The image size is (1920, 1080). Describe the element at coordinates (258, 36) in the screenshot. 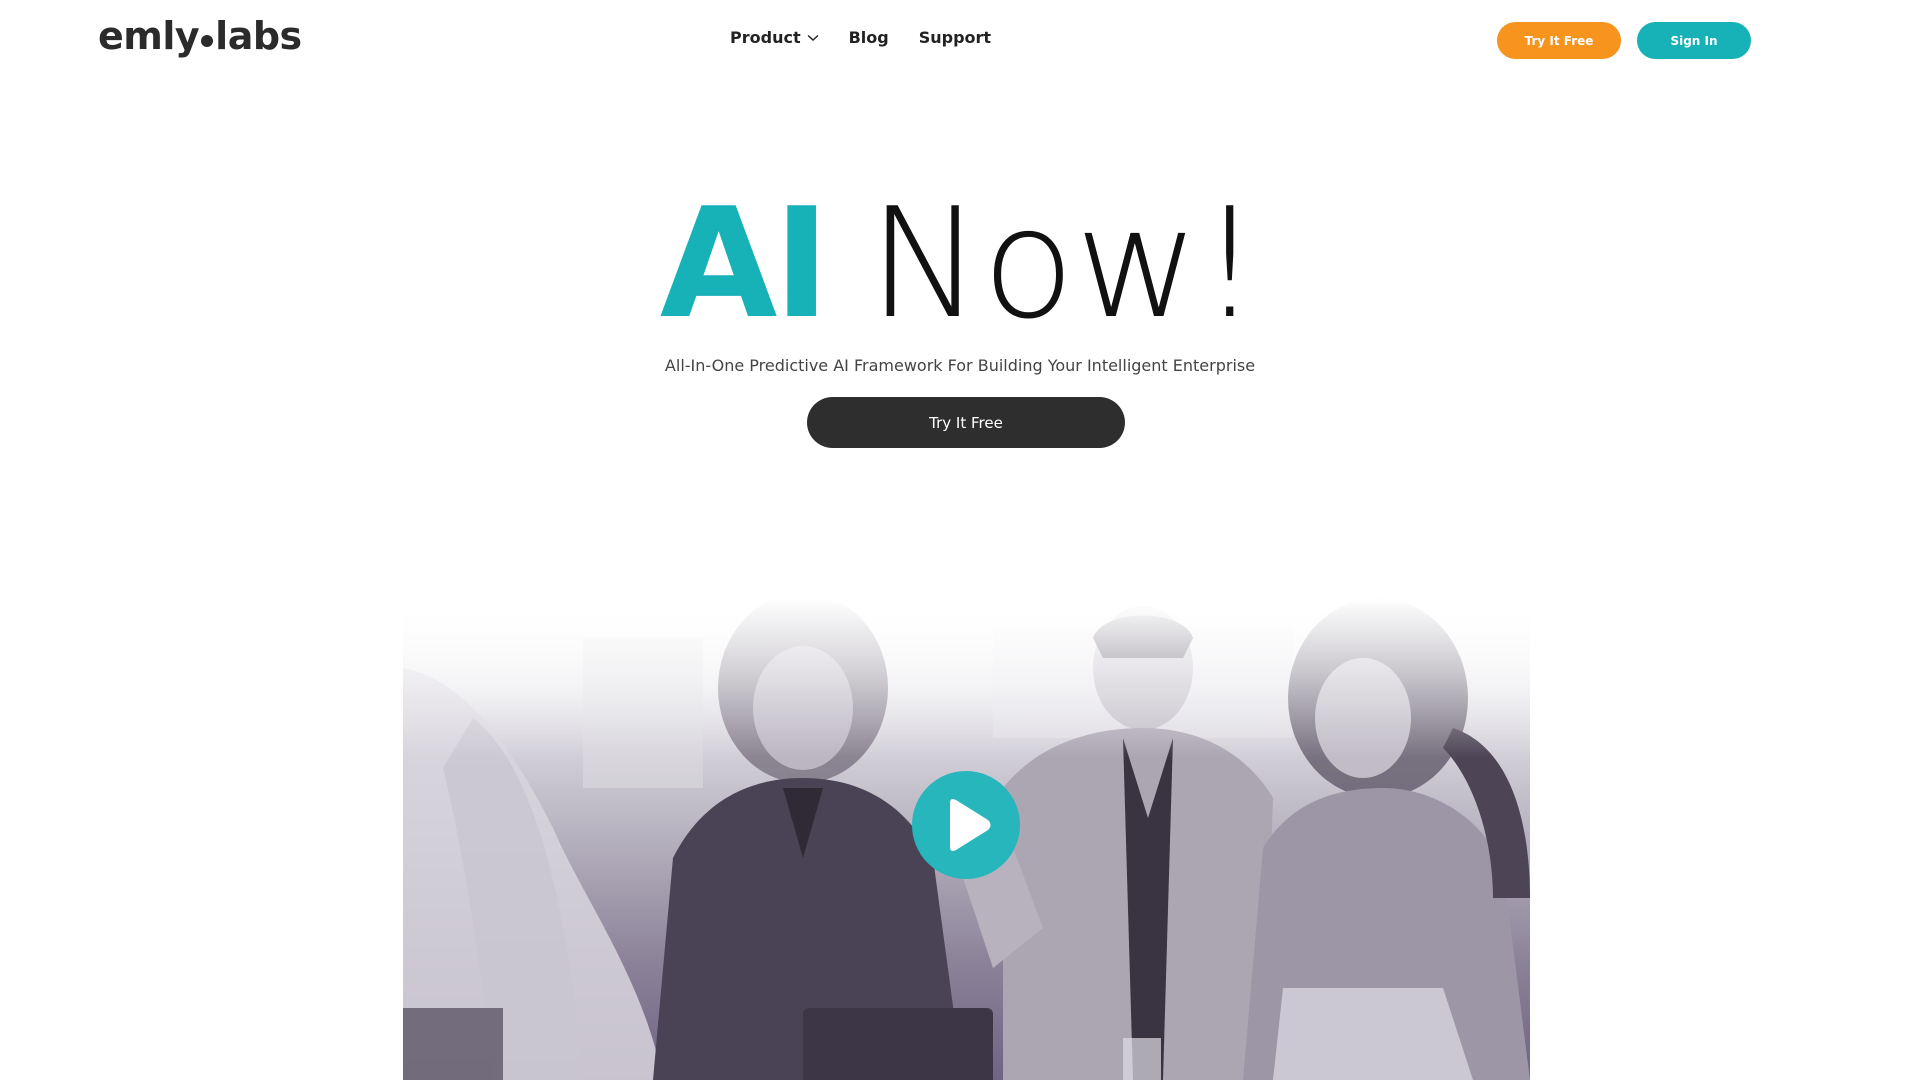

I see `logo-text-right: labs` at that location.